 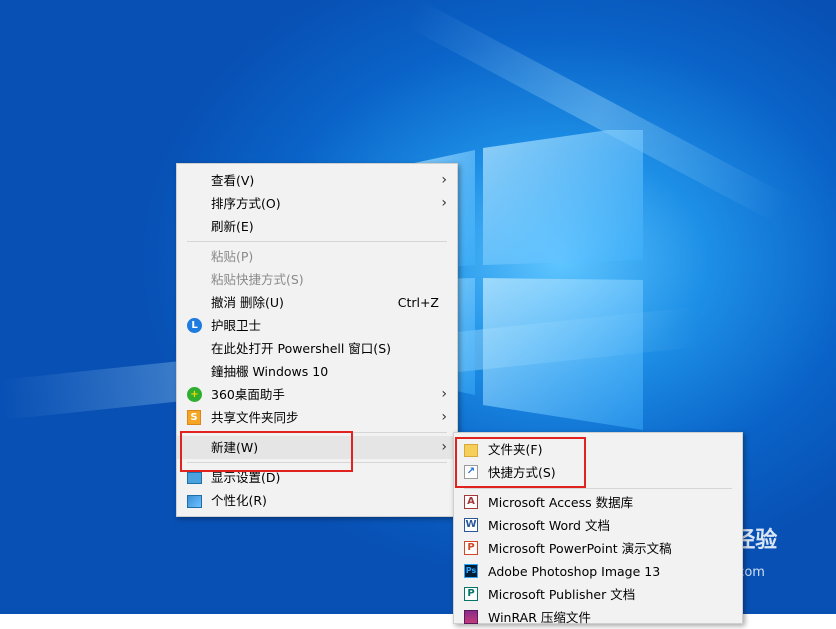 What do you see at coordinates (539, 617) in the screenshot?
I see `menu-item-label: WinRAR 压缩文件` at bounding box center [539, 617].